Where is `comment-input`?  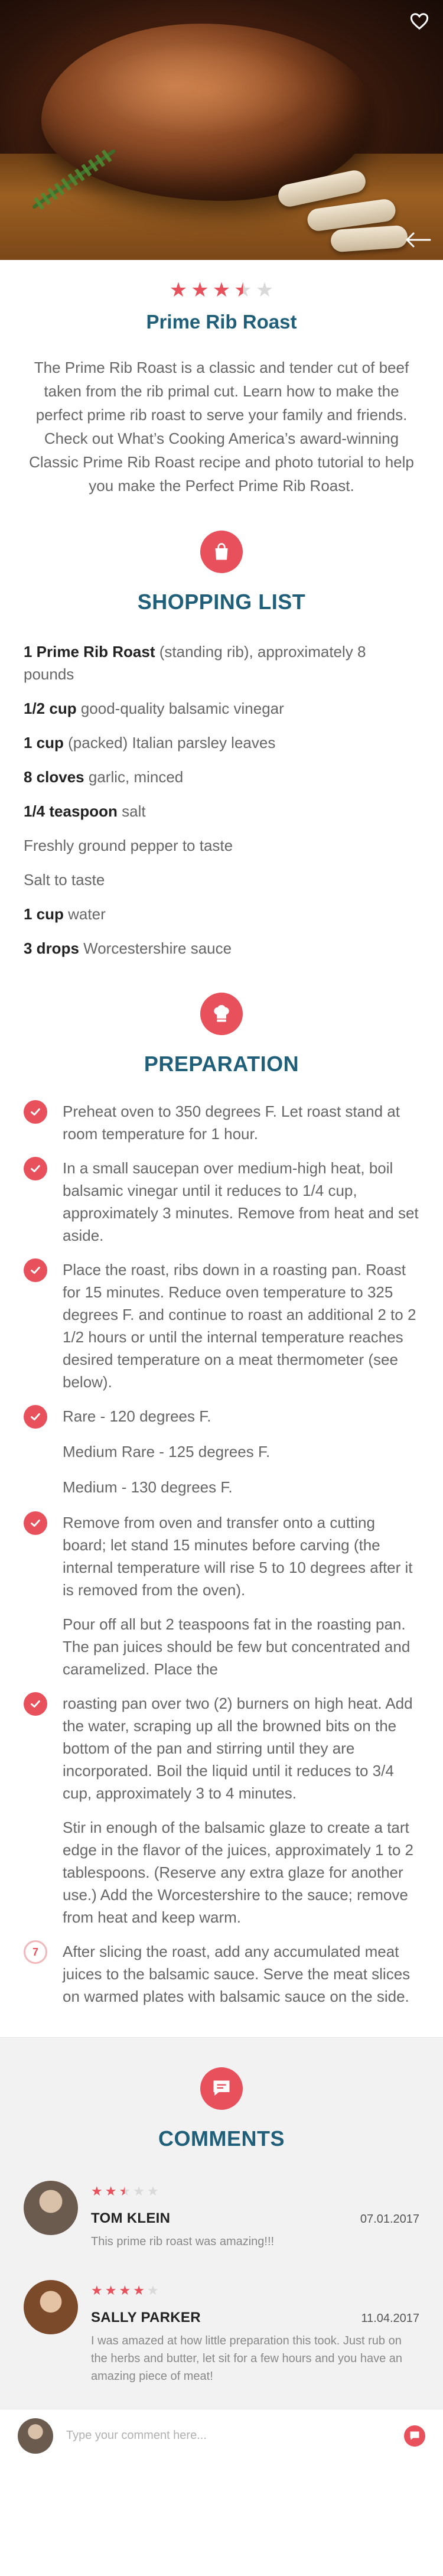
comment-input is located at coordinates (235, 2435).